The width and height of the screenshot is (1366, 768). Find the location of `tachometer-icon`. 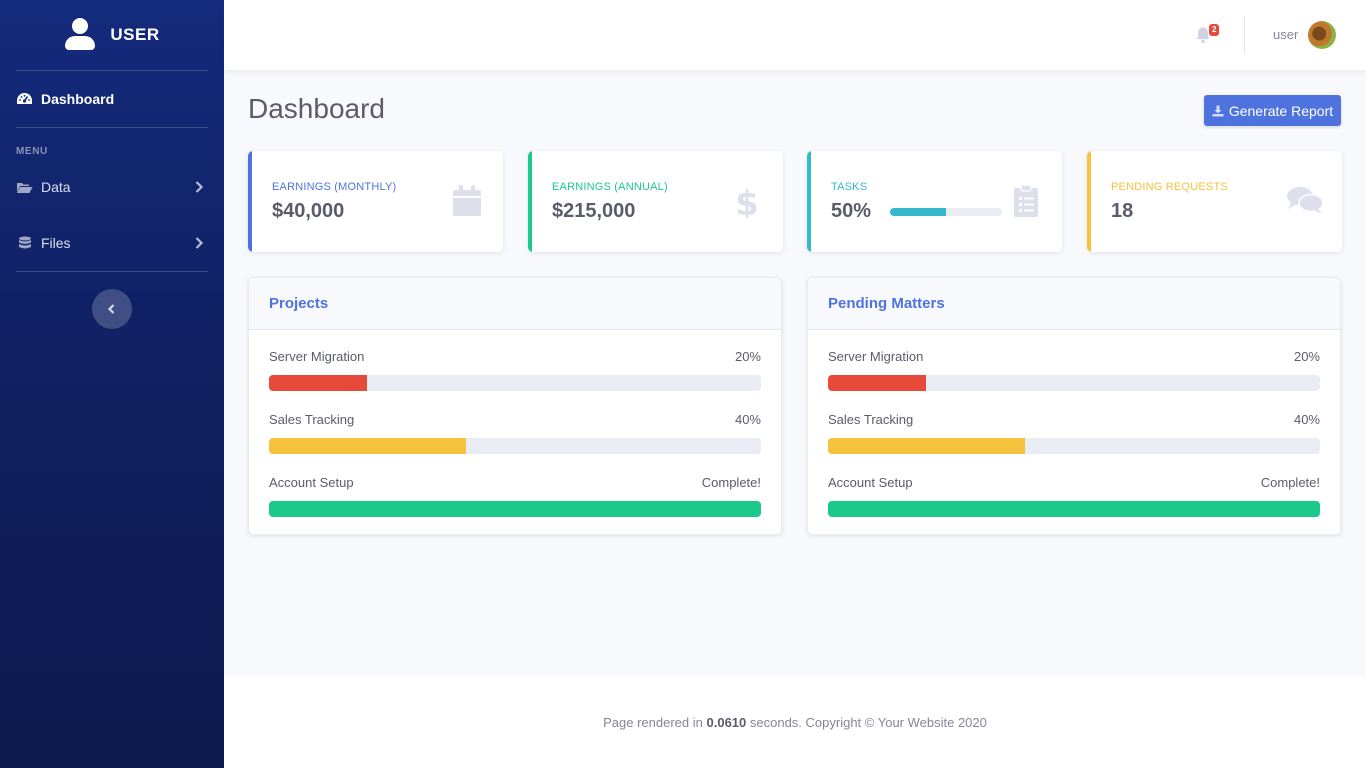

tachometer-icon is located at coordinates (24, 99).